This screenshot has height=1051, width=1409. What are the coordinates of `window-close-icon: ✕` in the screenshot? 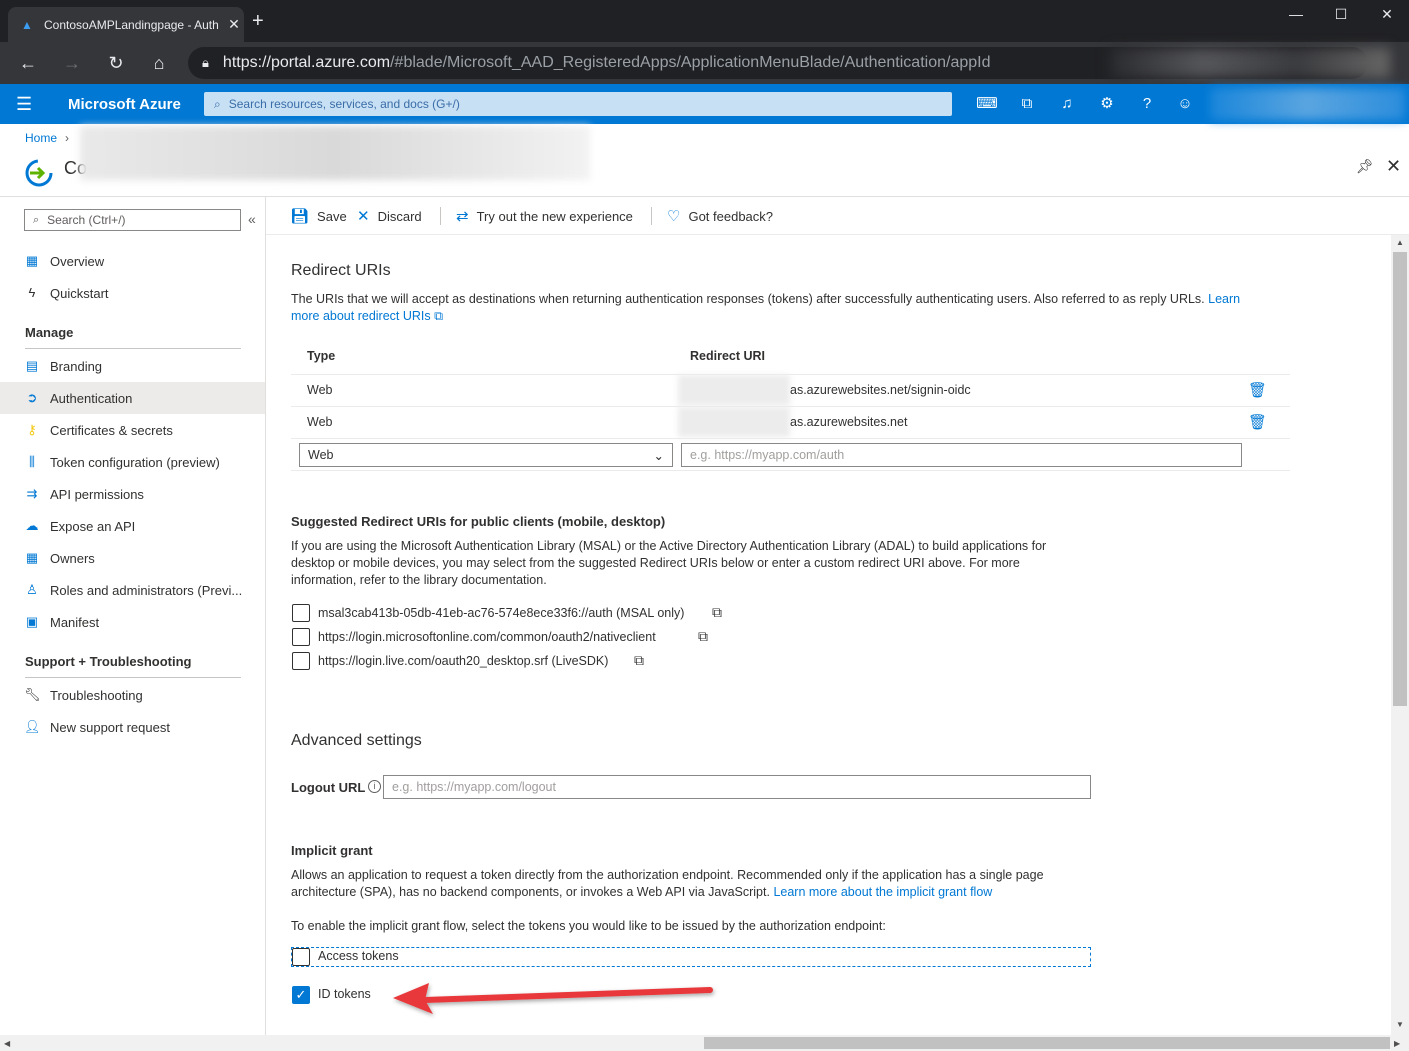 It's located at (1386, 14).